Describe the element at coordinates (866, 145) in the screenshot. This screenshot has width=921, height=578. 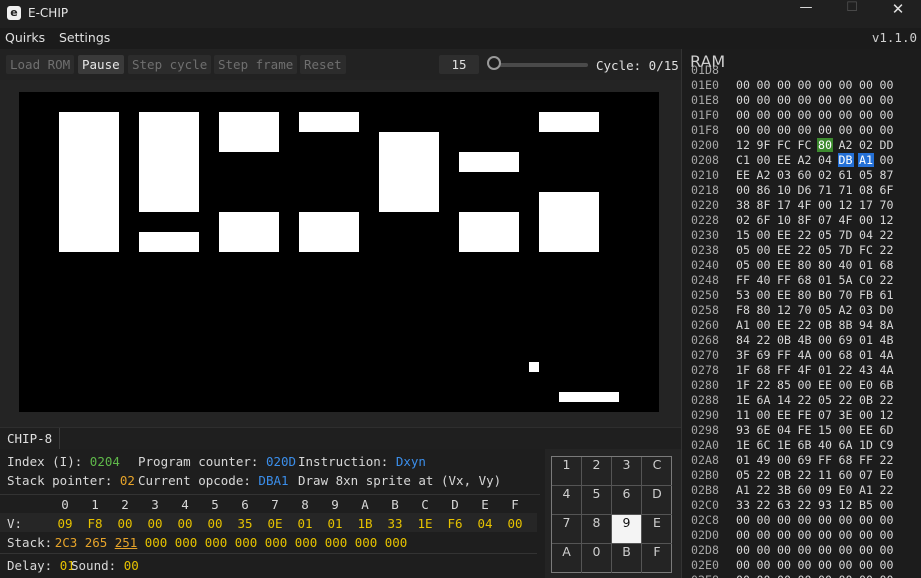
I see `ram-byte: 02` at that location.